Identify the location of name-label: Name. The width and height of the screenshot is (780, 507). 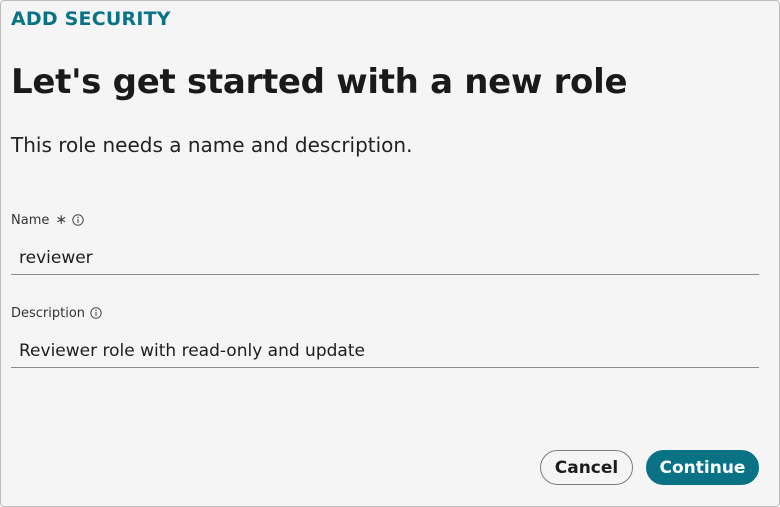
(30, 220).